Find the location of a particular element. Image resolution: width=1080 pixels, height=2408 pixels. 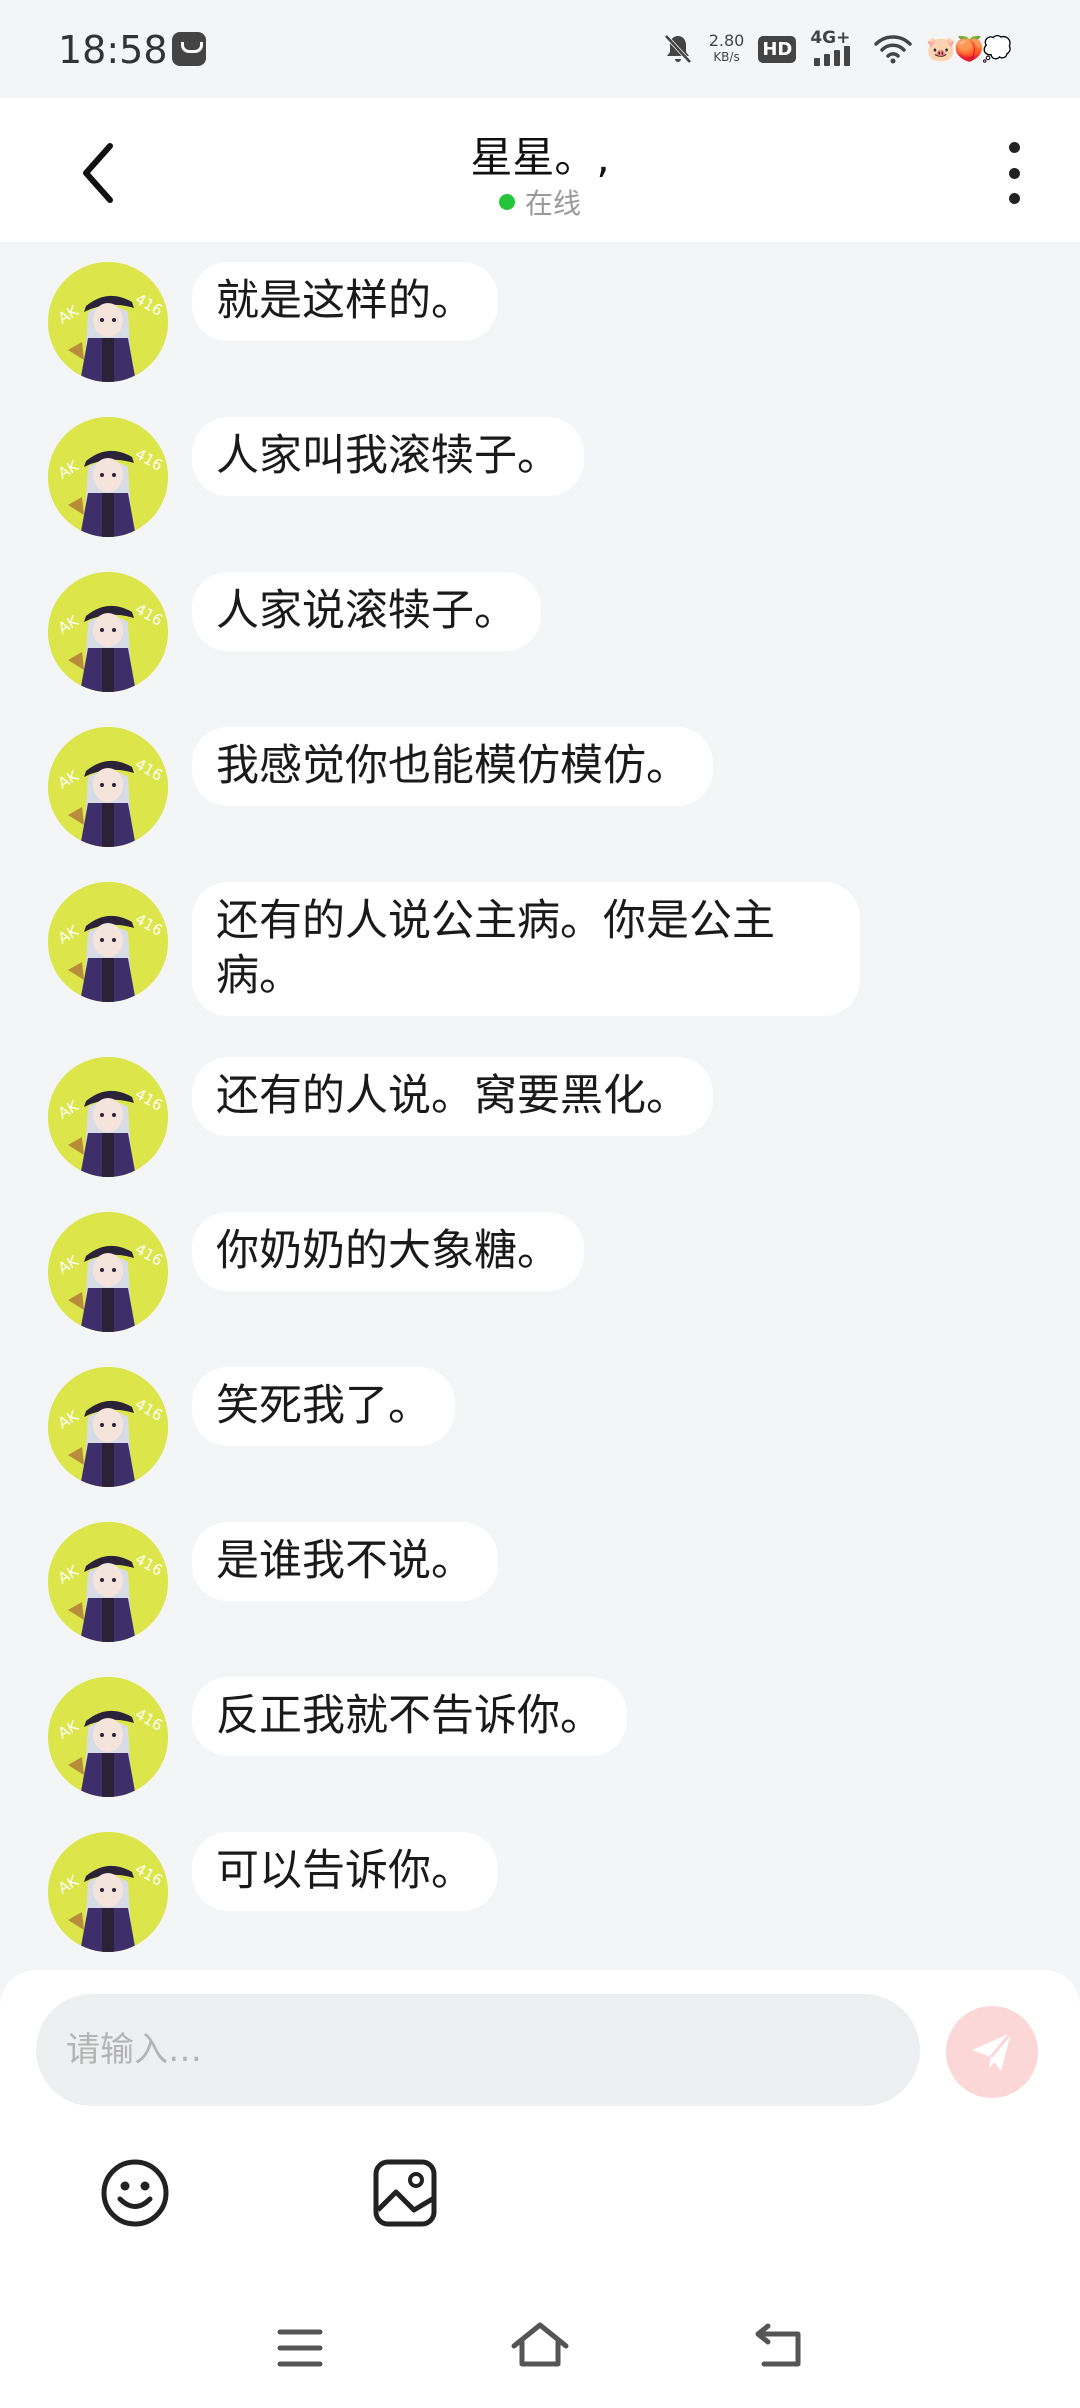

message-bubble: 你奶奶的大象糖。 is located at coordinates (388, 1251).